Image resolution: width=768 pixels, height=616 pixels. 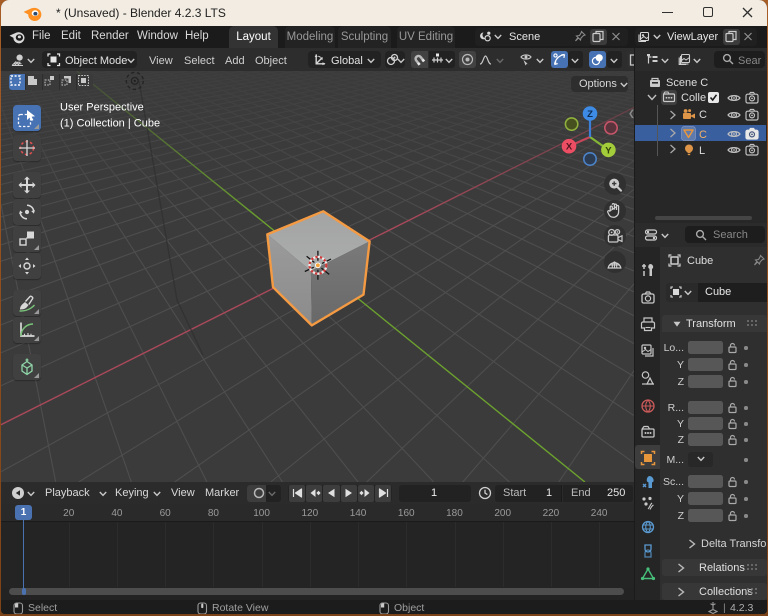 What do you see at coordinates (569, 147) in the screenshot?
I see `svg-text: X` at bounding box center [569, 147].